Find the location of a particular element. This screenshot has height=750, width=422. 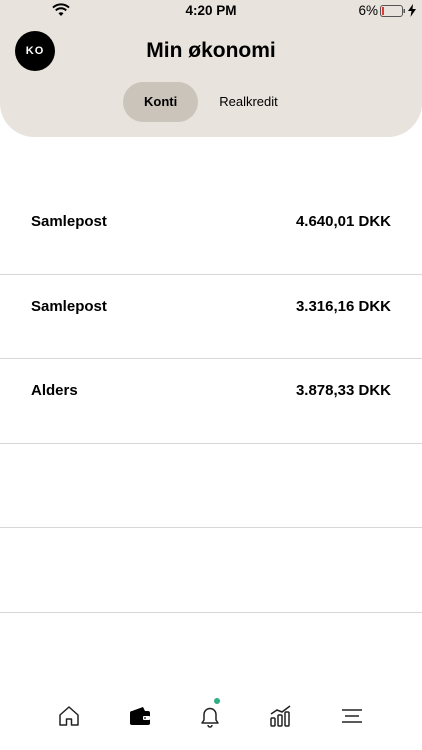

home-icon is located at coordinates (69, 716).